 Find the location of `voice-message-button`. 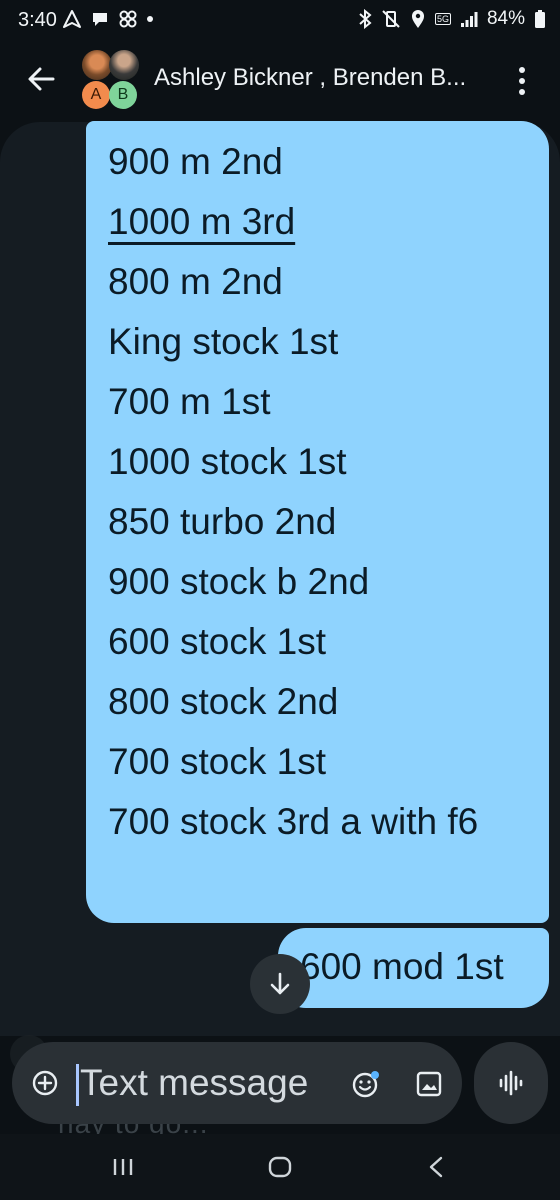

voice-message-button is located at coordinates (511, 1083).